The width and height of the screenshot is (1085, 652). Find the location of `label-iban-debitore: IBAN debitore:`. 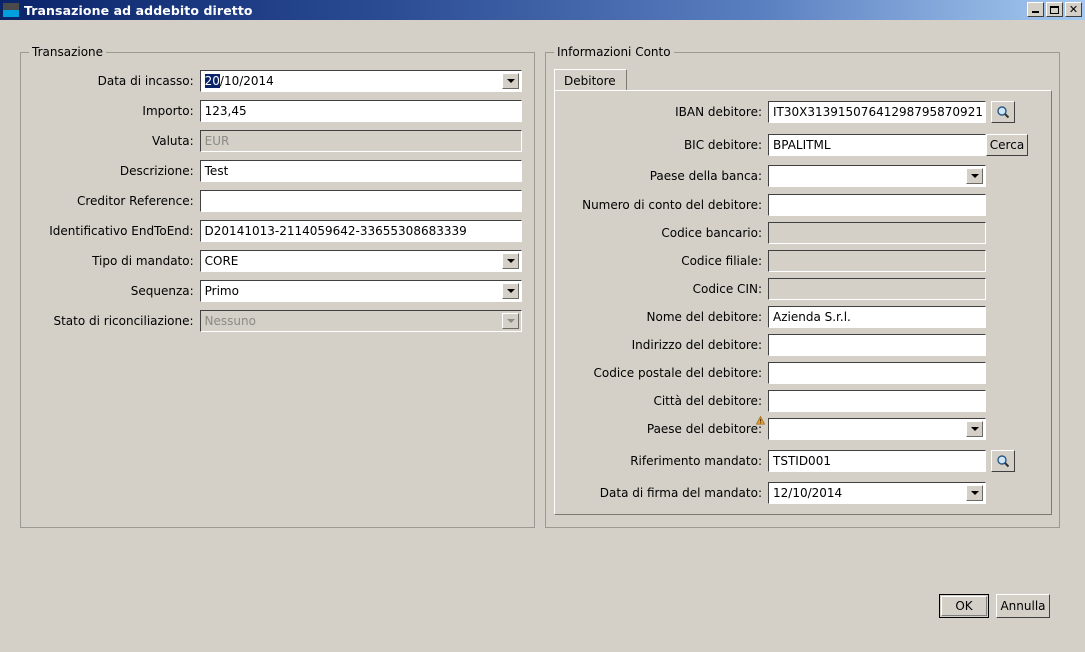

label-iban-debitore: IBAN debitore: is located at coordinates (718, 112).